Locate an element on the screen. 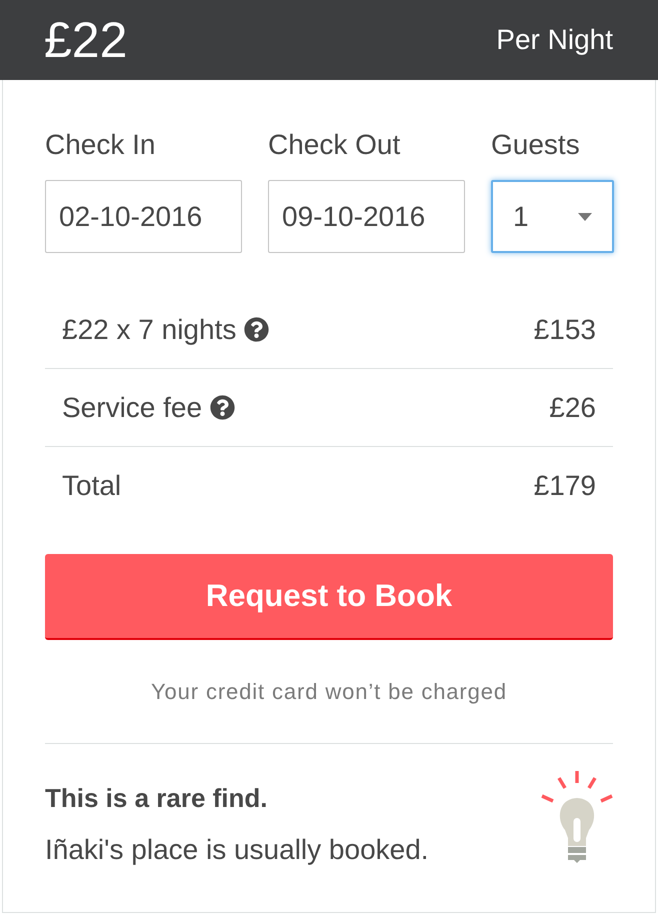 The height and width of the screenshot is (916, 658). price-row-amount: £179 is located at coordinates (565, 486).